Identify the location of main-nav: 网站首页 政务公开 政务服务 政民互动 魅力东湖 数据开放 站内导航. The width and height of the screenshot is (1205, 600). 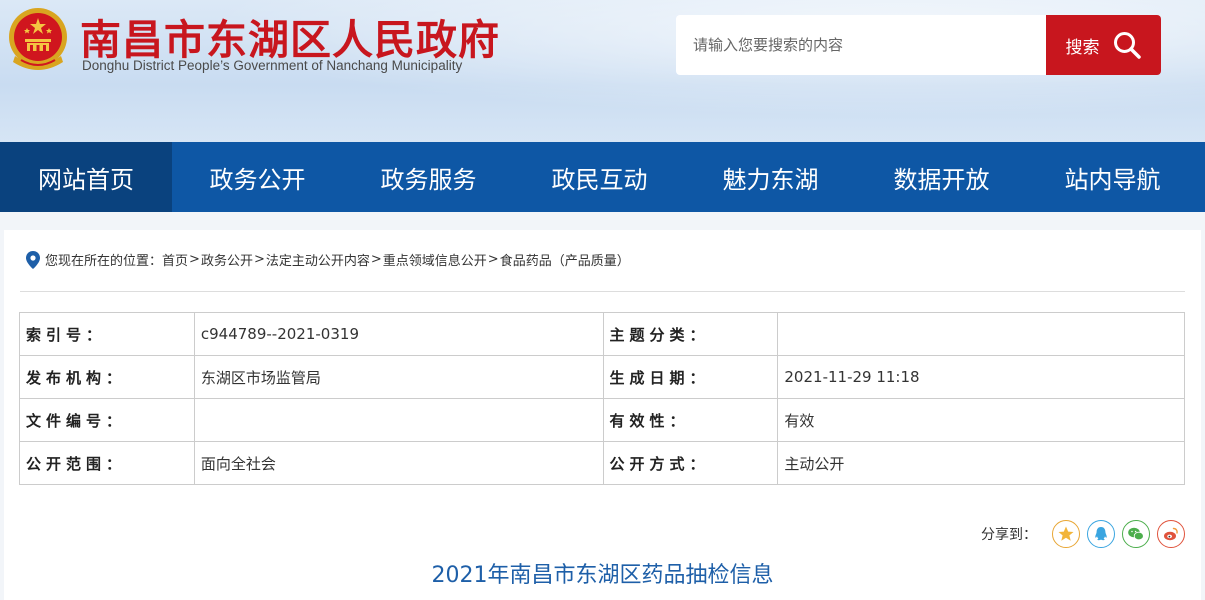
(602, 177).